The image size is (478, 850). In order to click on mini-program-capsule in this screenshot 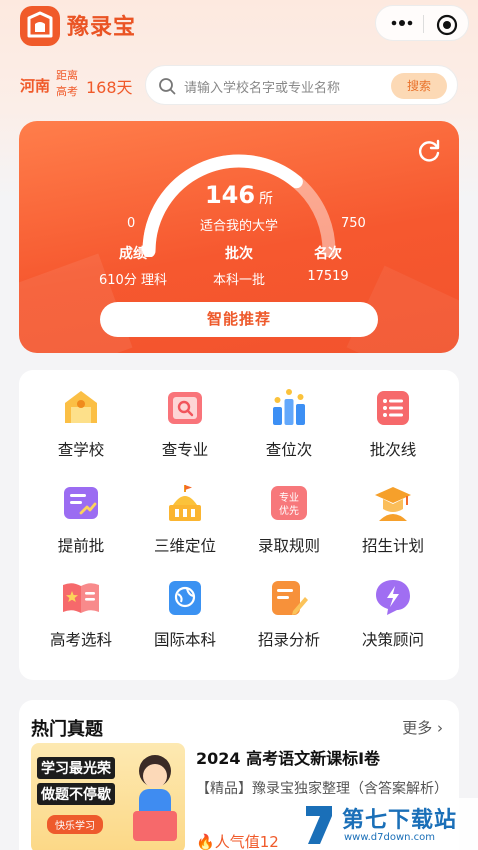, I will do `click(422, 23)`.